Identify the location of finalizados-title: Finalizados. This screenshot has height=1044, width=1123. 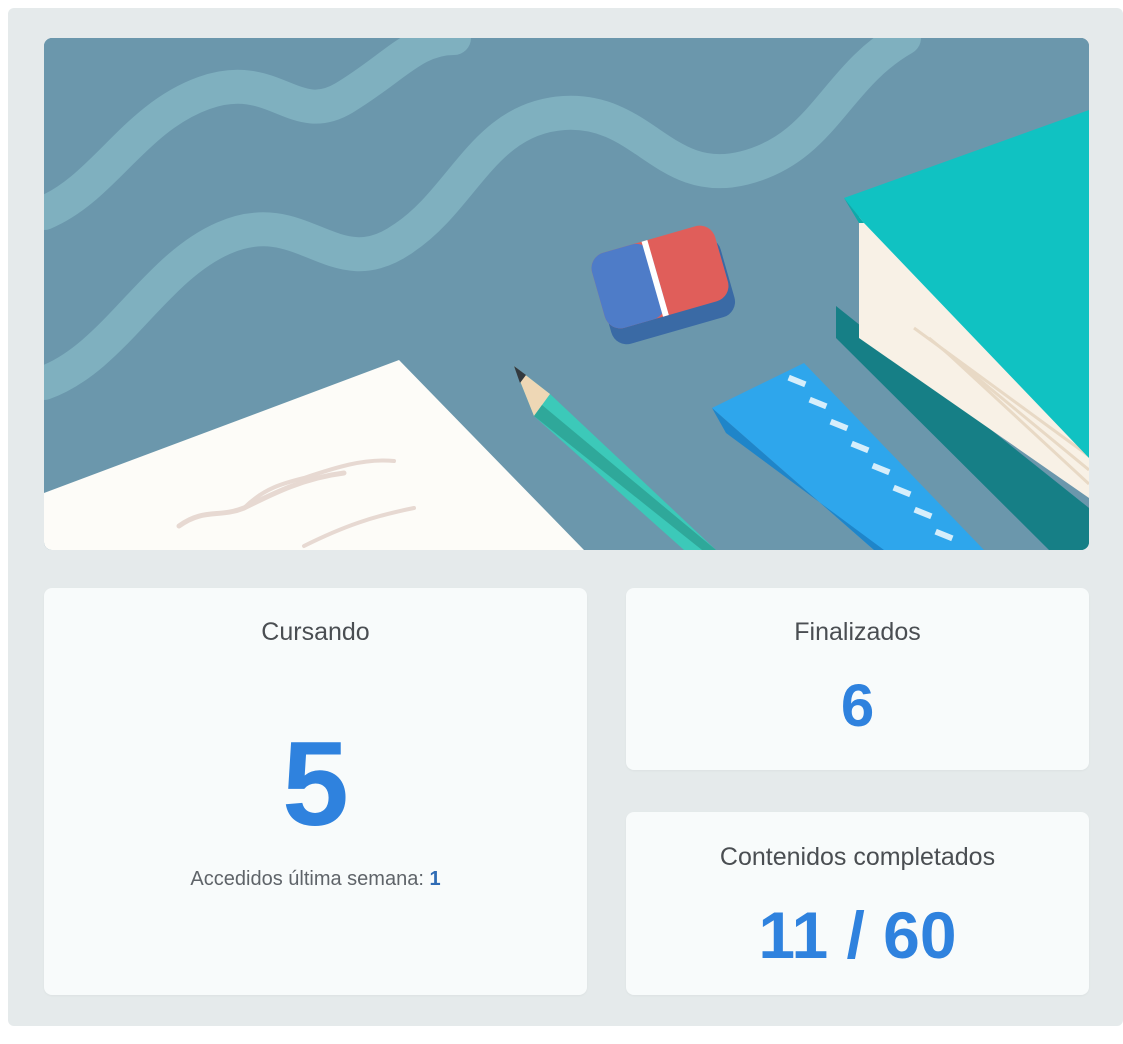
(857, 632).